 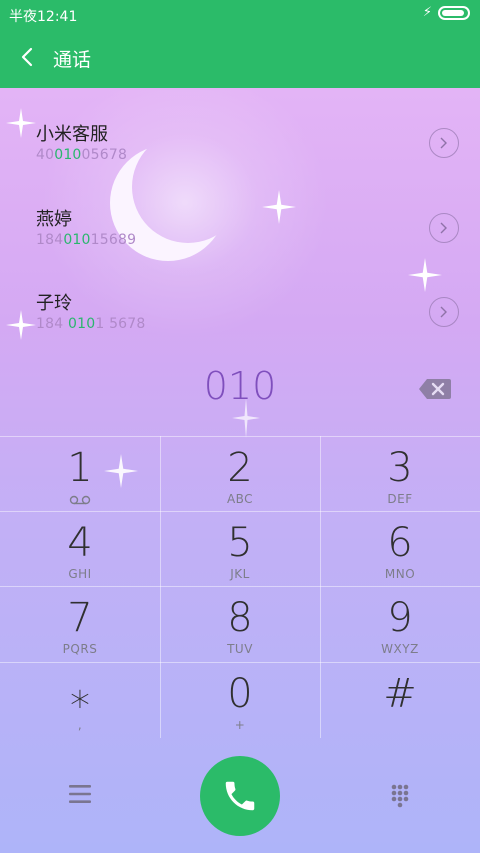 What do you see at coordinates (86, 240) in the screenshot?
I see `contact-number: 18401015689` at bounding box center [86, 240].